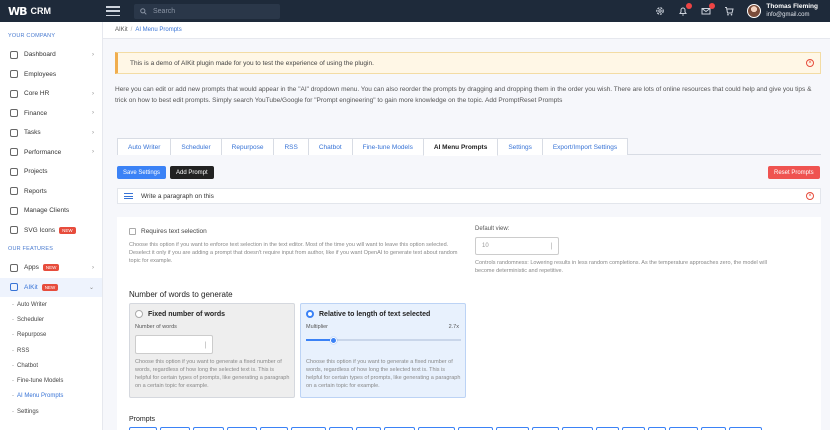  What do you see at coordinates (51, 380) in the screenshot?
I see `sidebar-subitem-fine-tune-models: Fine-tune Models` at bounding box center [51, 380].